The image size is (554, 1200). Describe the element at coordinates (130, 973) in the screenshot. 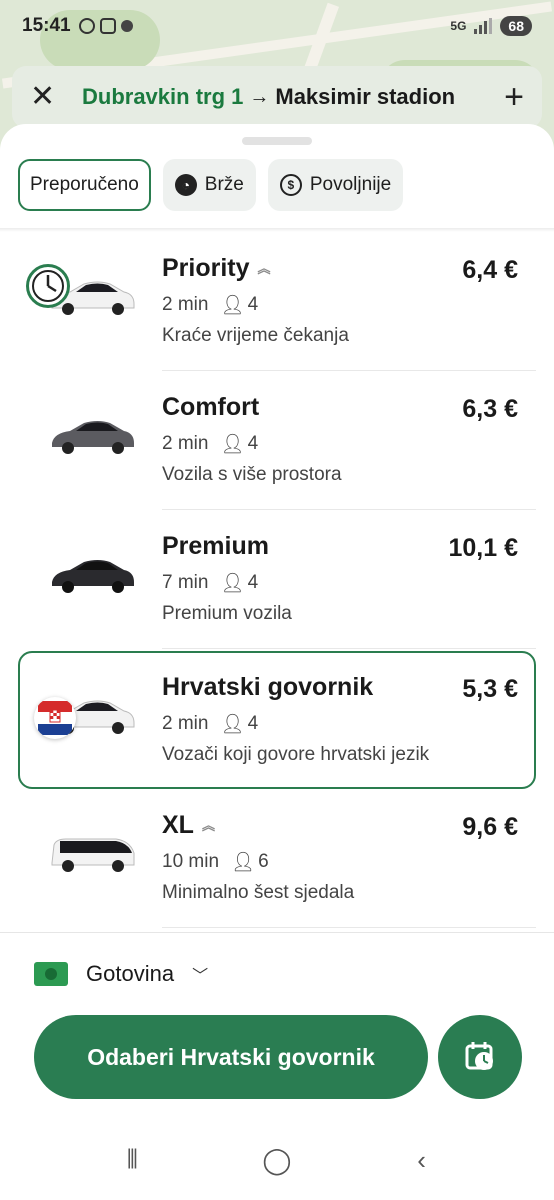

I see `payment-method-label: Gotovina` at that location.